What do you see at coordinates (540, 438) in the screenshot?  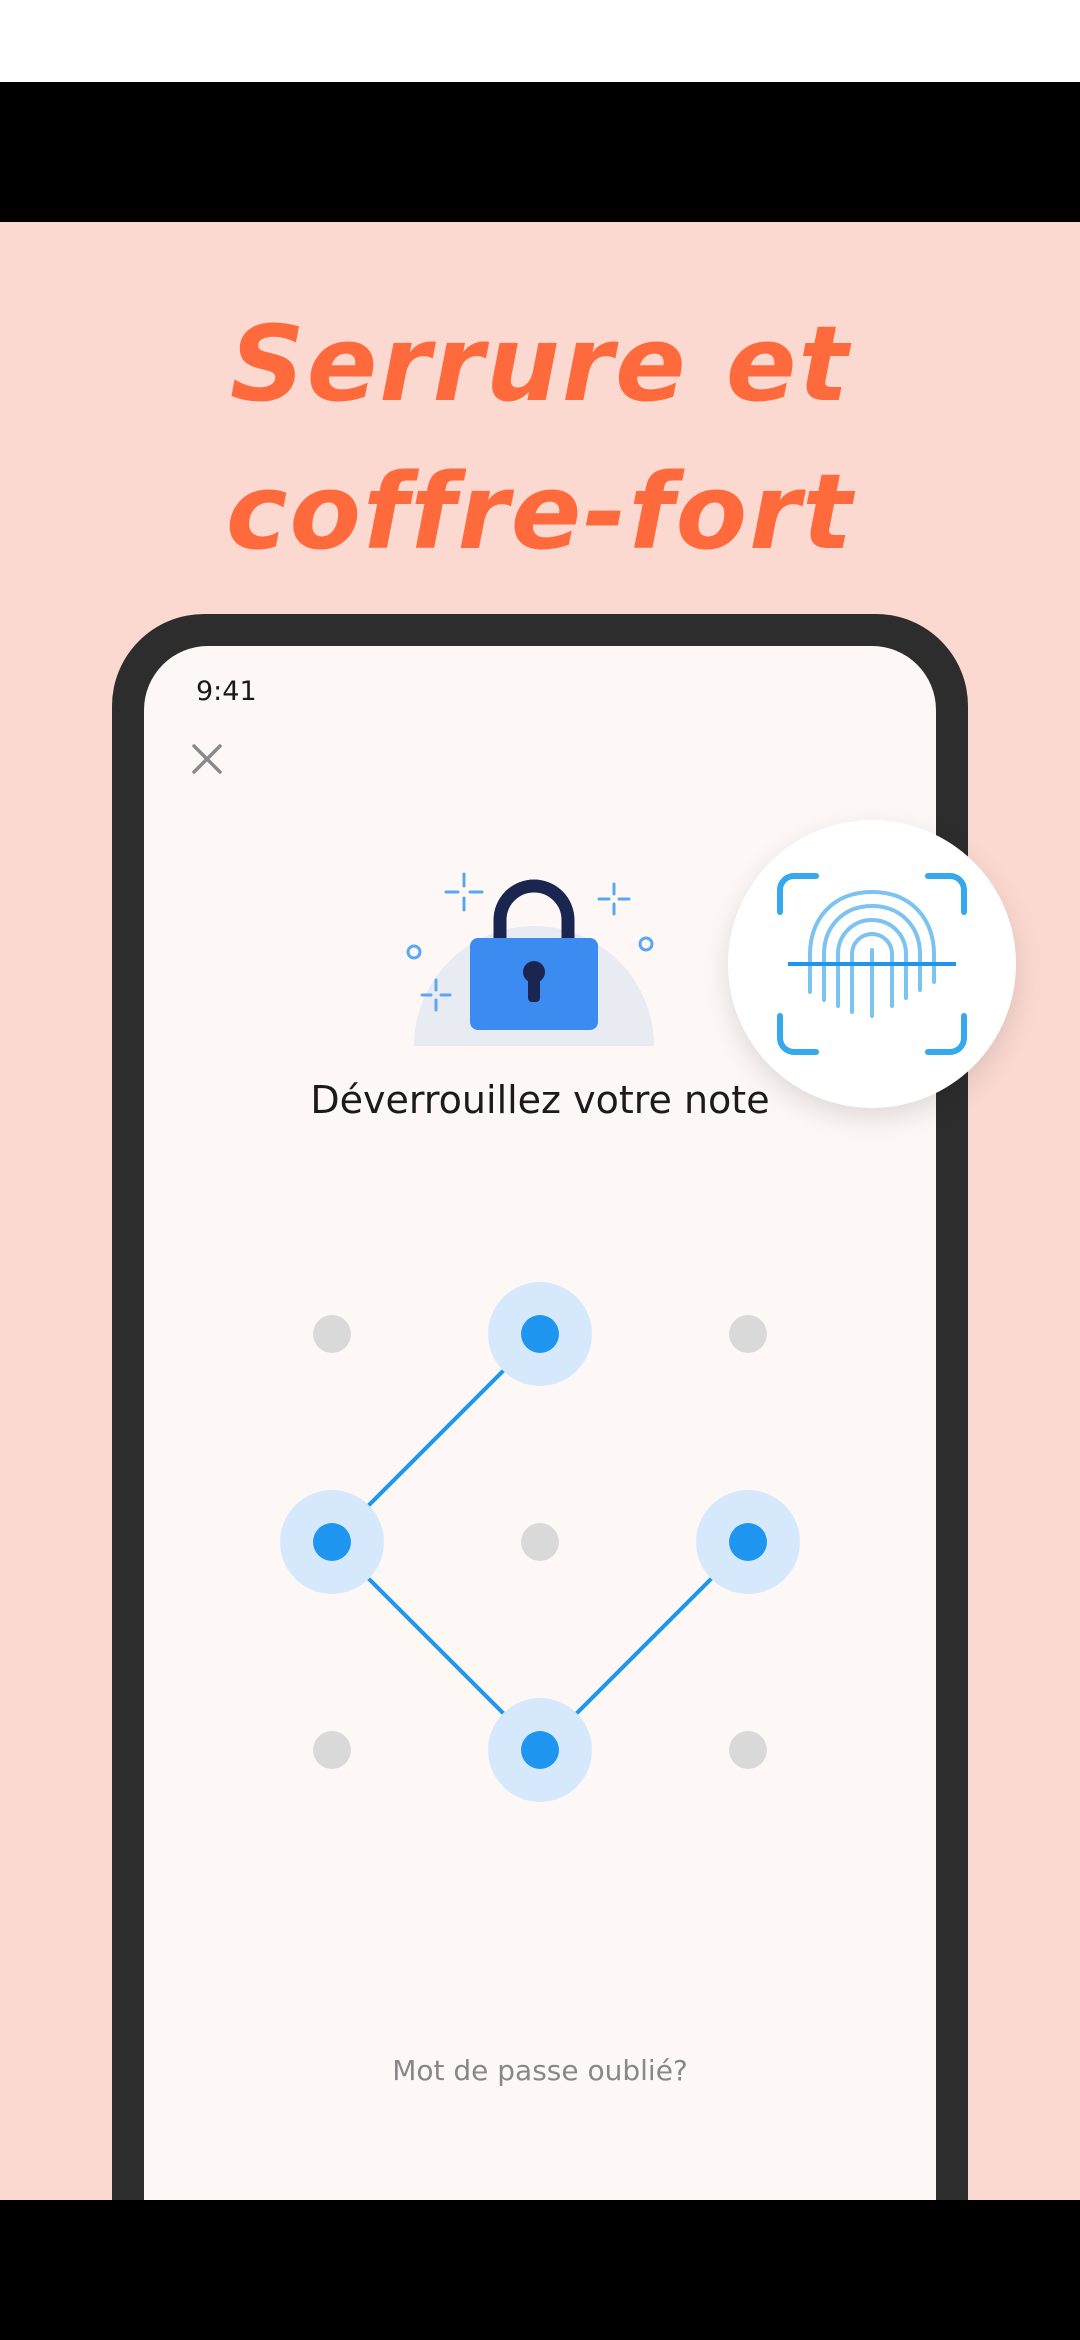 I see `promo-title: Serrure et coffre-fort` at bounding box center [540, 438].